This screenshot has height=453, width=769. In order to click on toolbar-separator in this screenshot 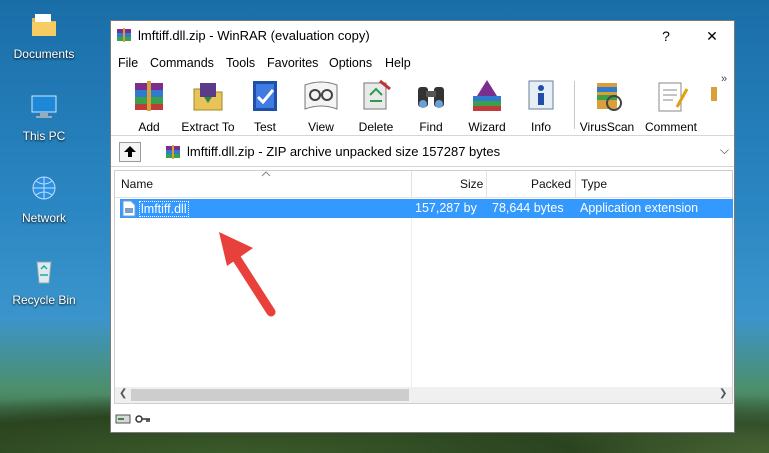, I will do `click(574, 105)`.